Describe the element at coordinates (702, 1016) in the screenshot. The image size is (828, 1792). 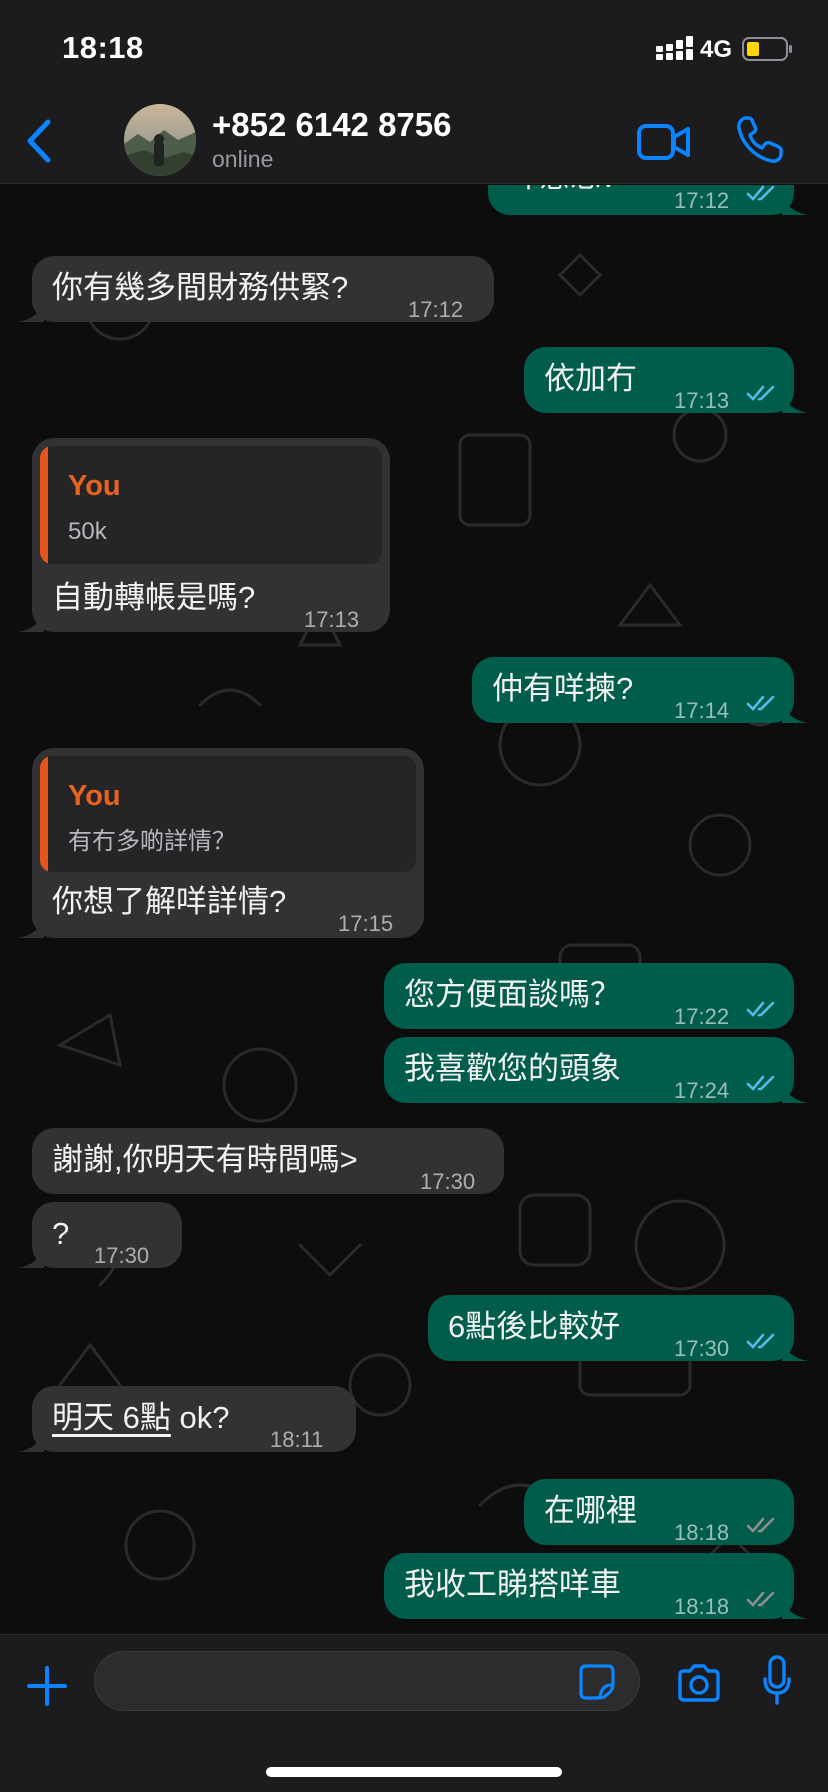
I see `message-time: 17:22` at that location.